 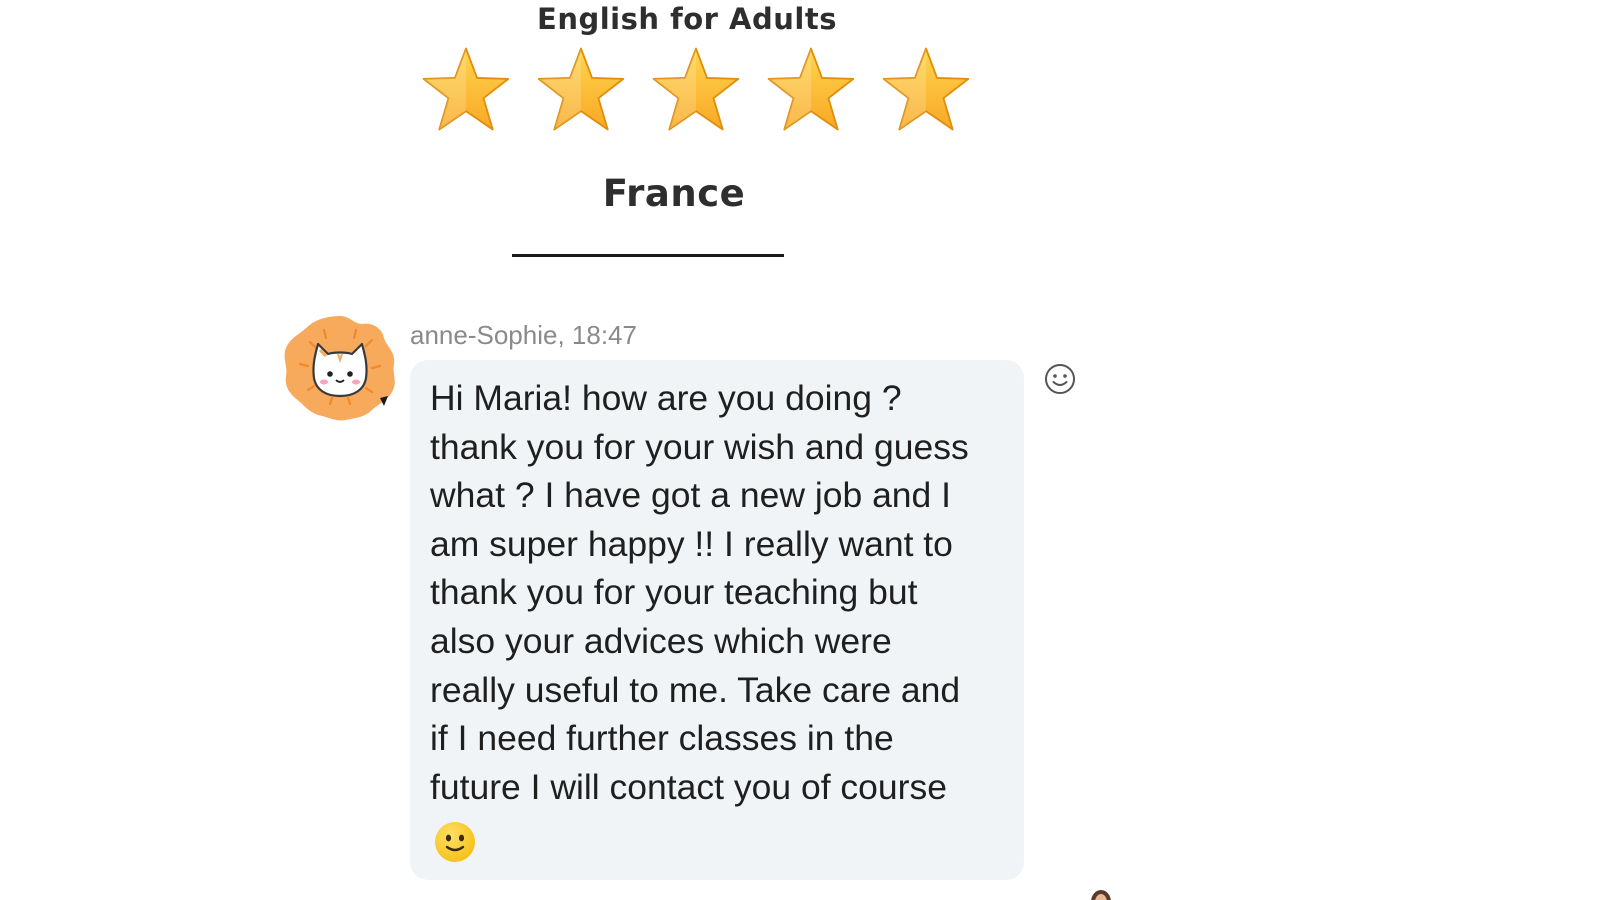 I want to click on divider, so click(x=648, y=255).